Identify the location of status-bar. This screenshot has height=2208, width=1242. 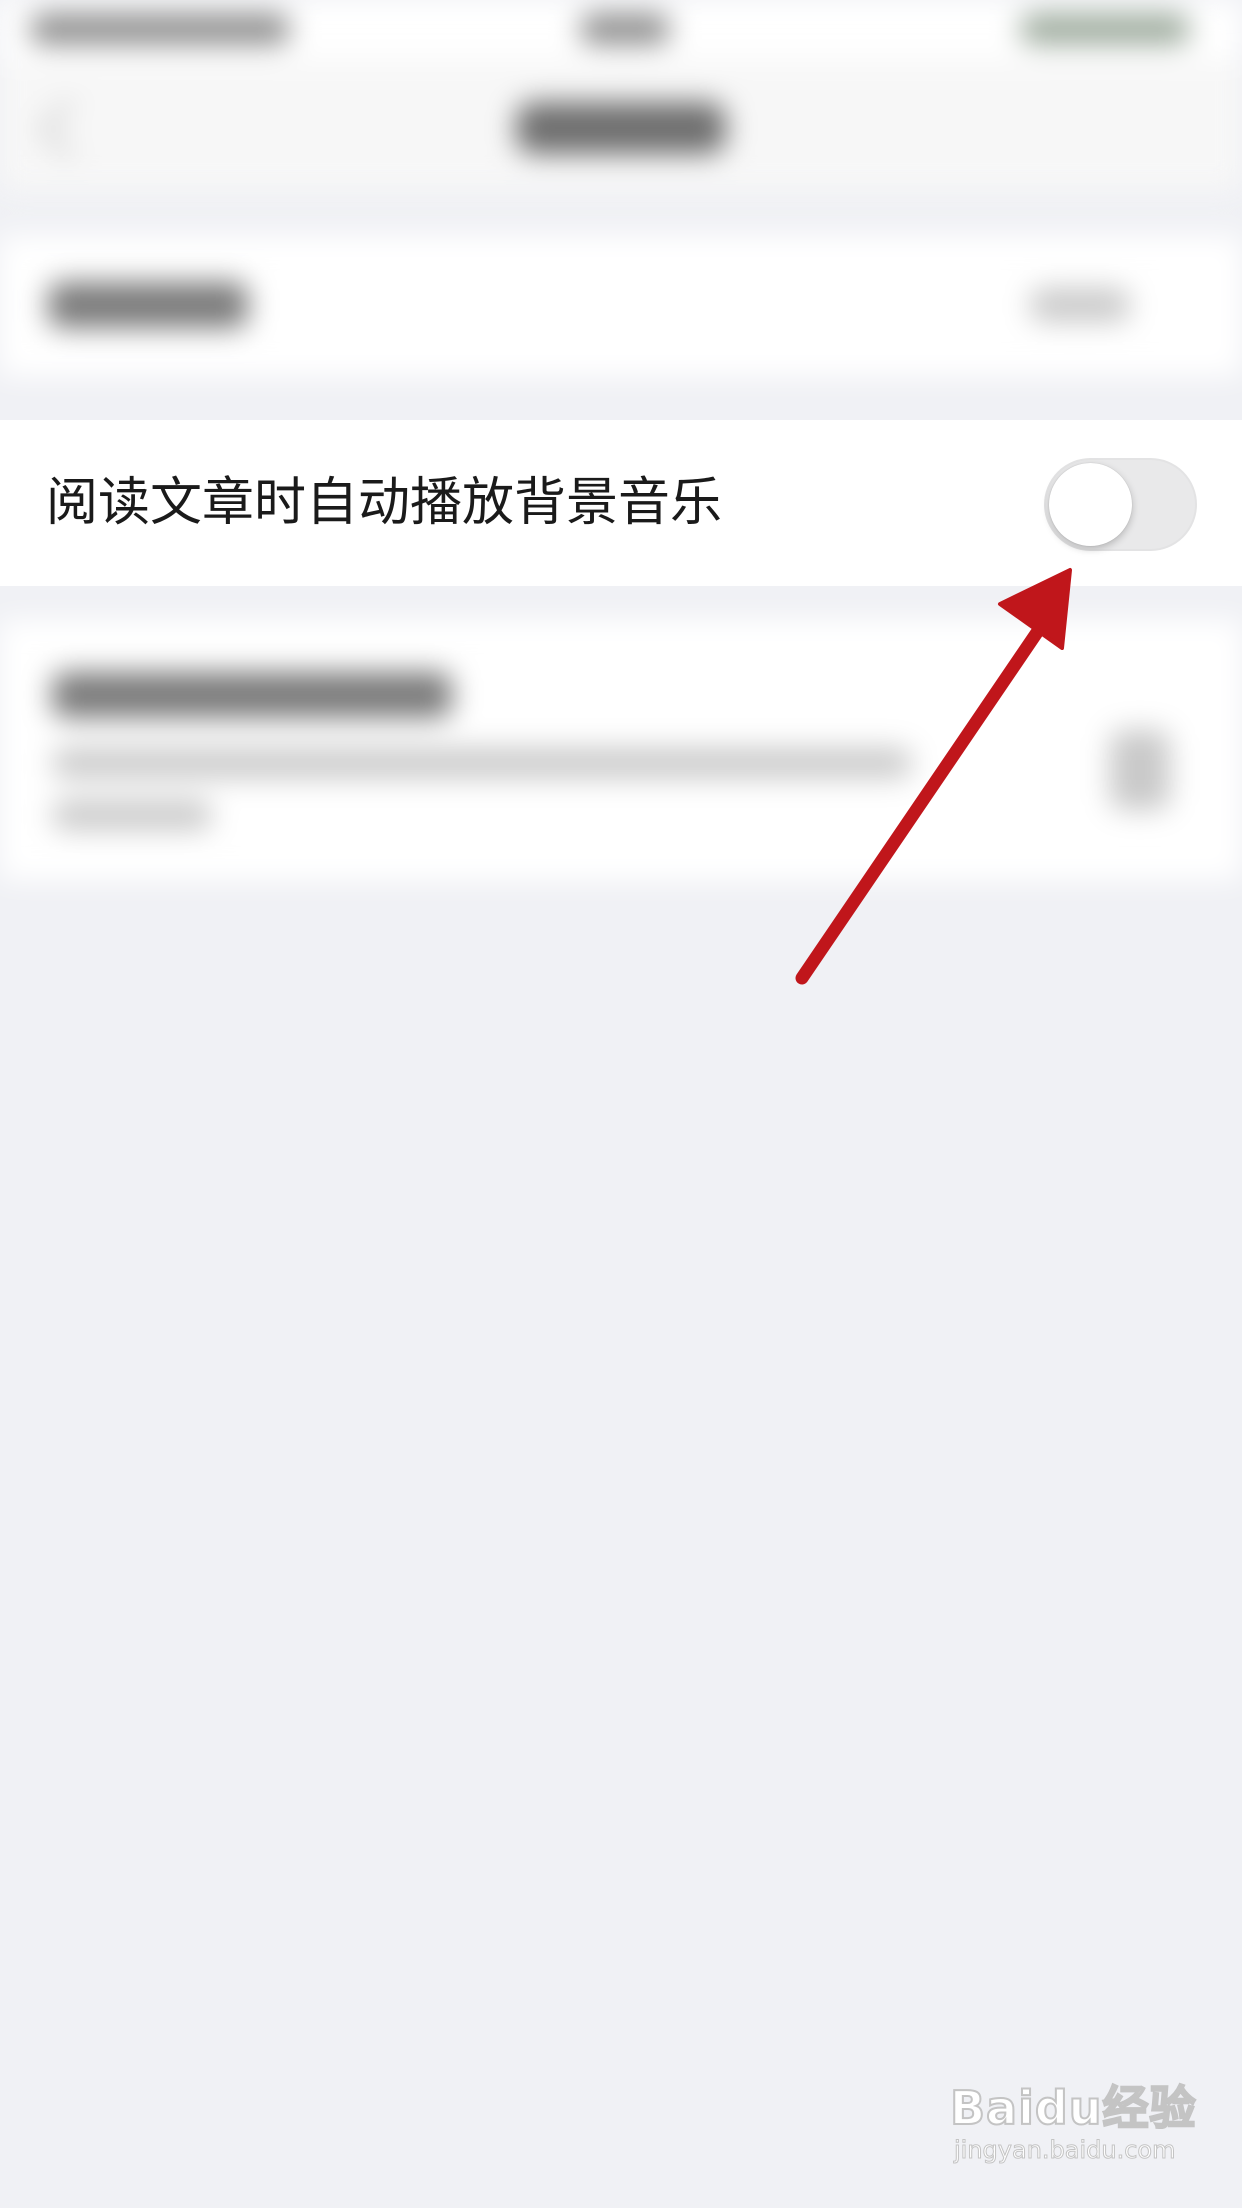
(621, 30).